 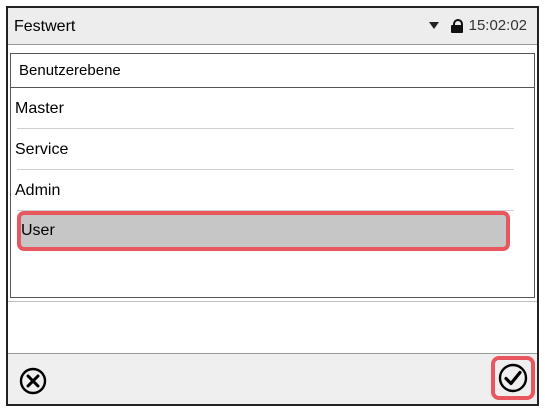 What do you see at coordinates (272, 149) in the screenshot?
I see `list-item-service: Service` at bounding box center [272, 149].